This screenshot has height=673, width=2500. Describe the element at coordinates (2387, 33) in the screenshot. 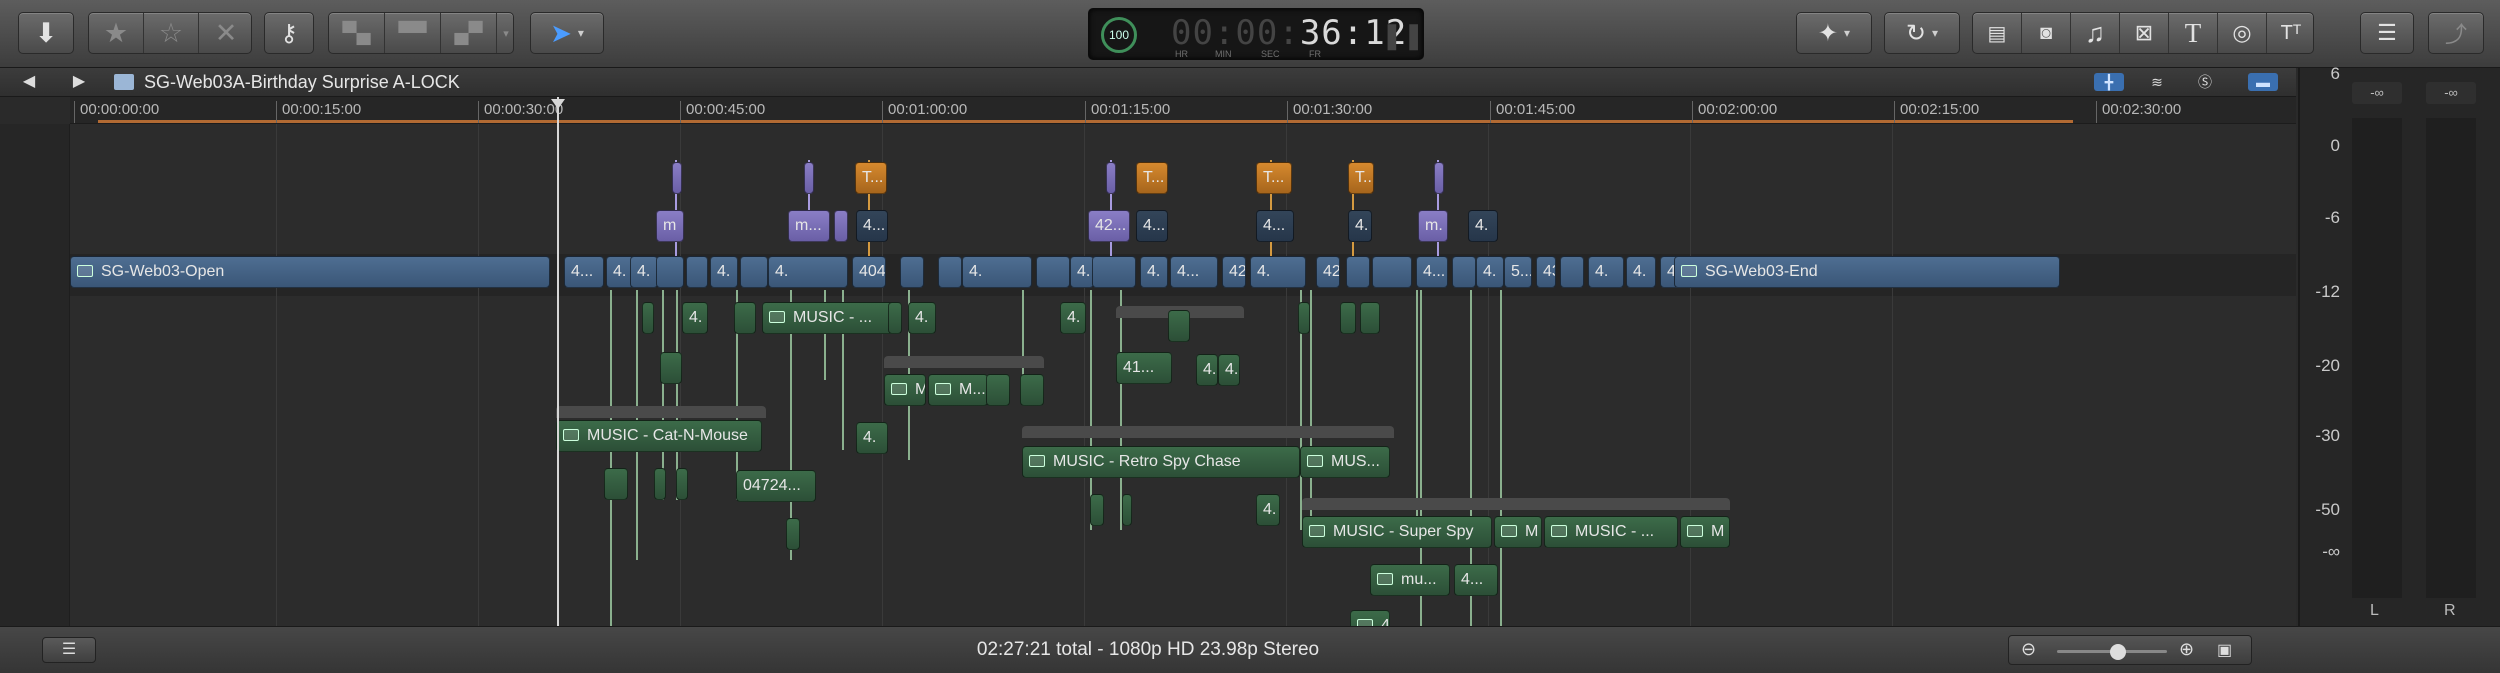

I see `inspector-button: ☰` at that location.